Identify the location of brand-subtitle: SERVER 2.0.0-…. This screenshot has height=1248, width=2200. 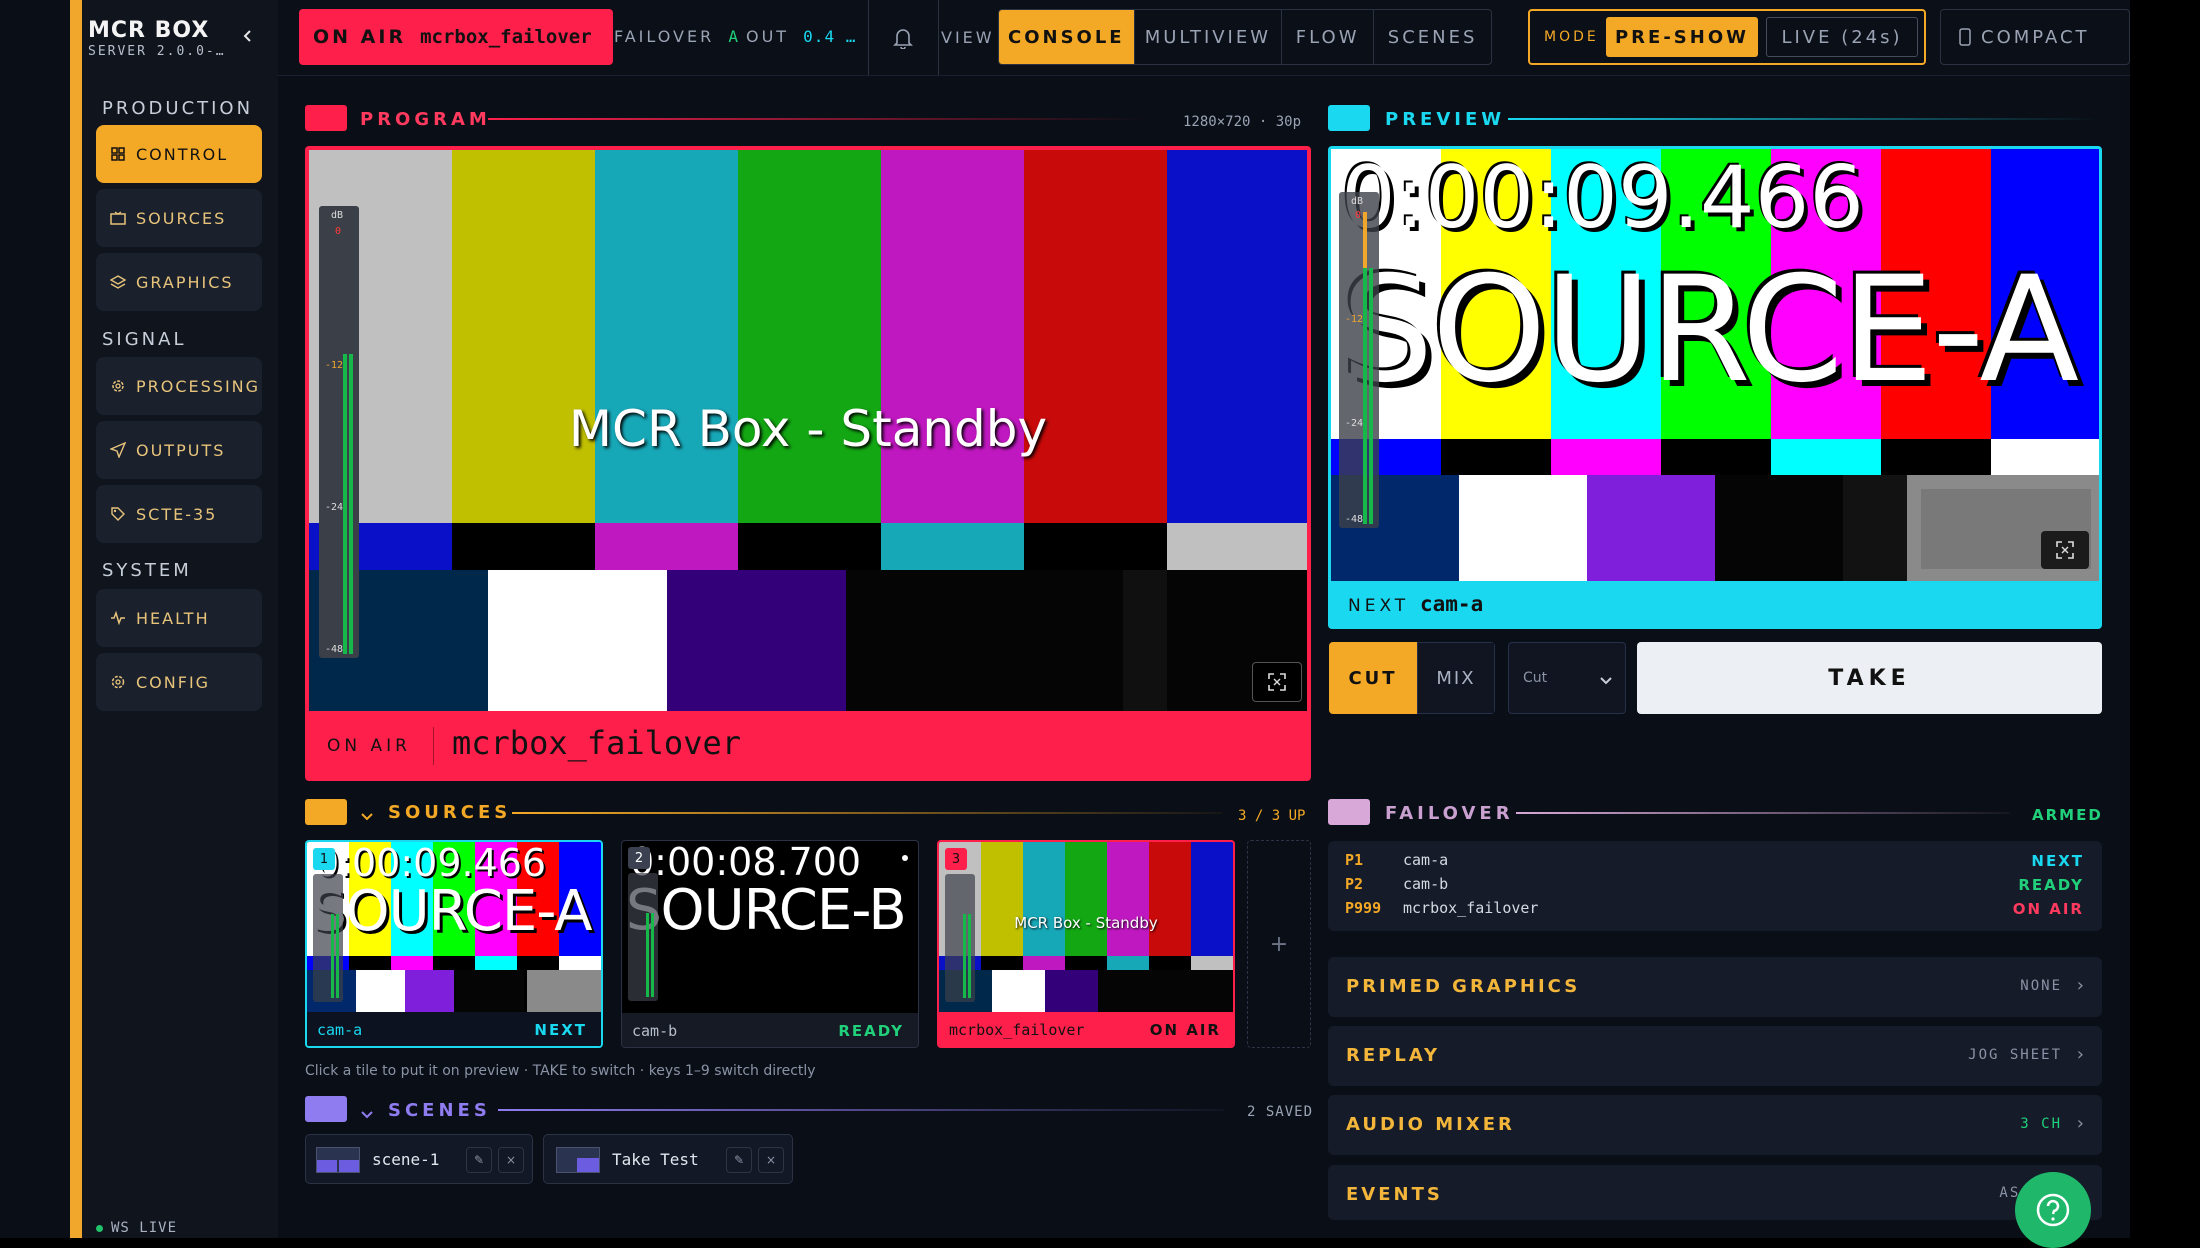
(157, 51).